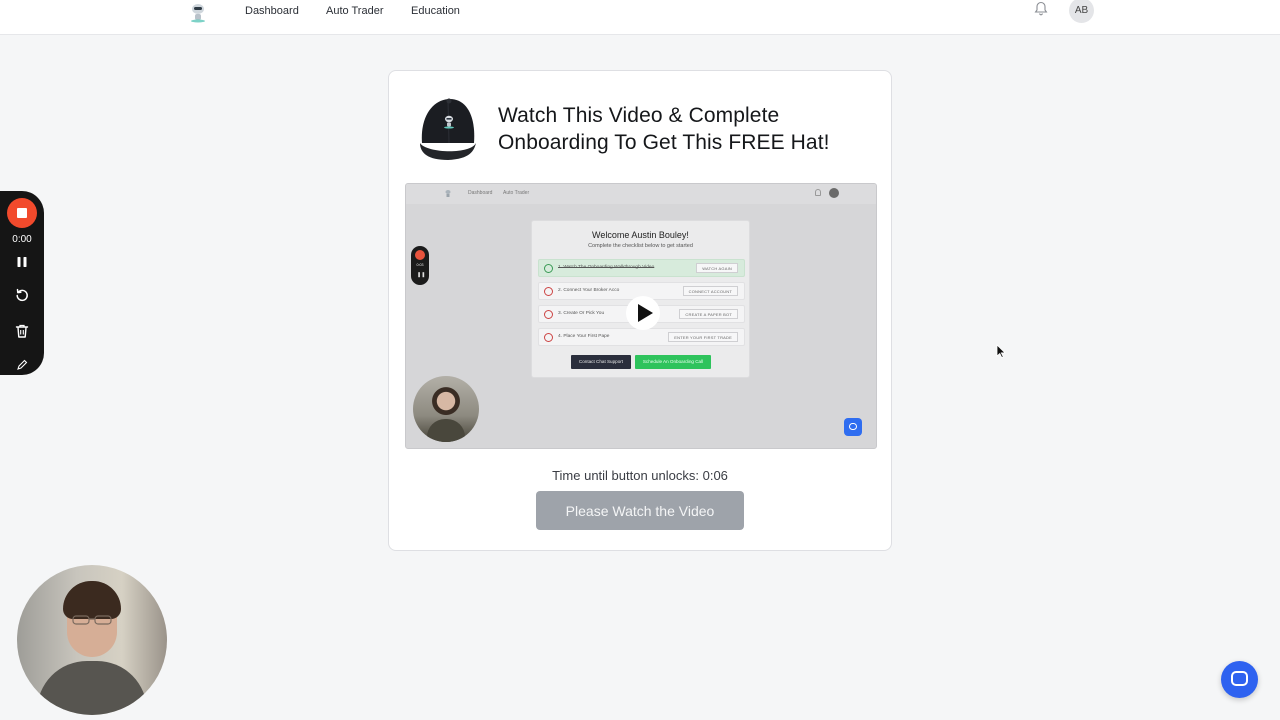 The height and width of the screenshot is (720, 1280). What do you see at coordinates (710, 291) in the screenshot?
I see `video-checklist-action: CONNECT ACCOUNT` at bounding box center [710, 291].